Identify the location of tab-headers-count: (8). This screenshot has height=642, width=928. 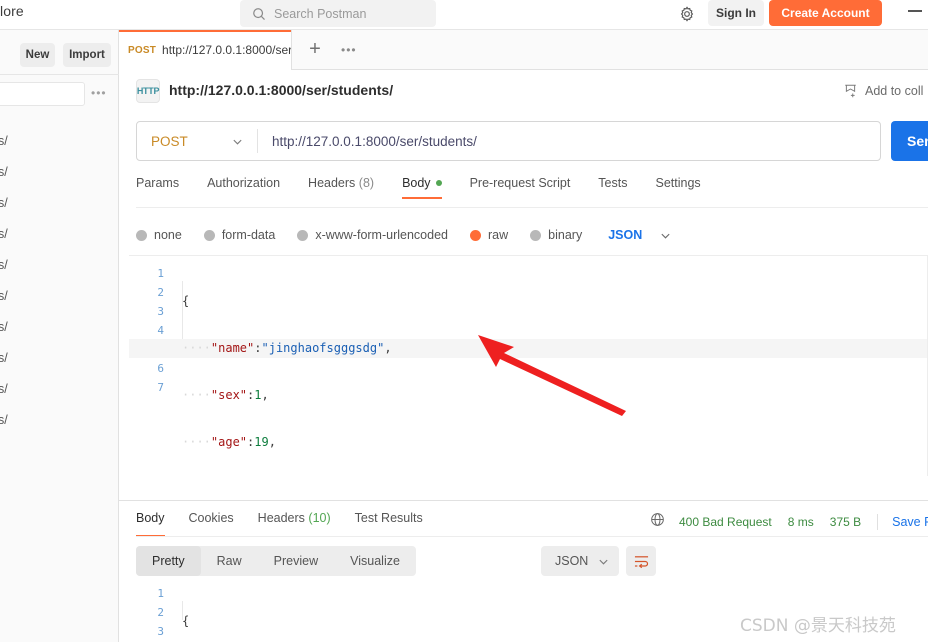
(366, 183).